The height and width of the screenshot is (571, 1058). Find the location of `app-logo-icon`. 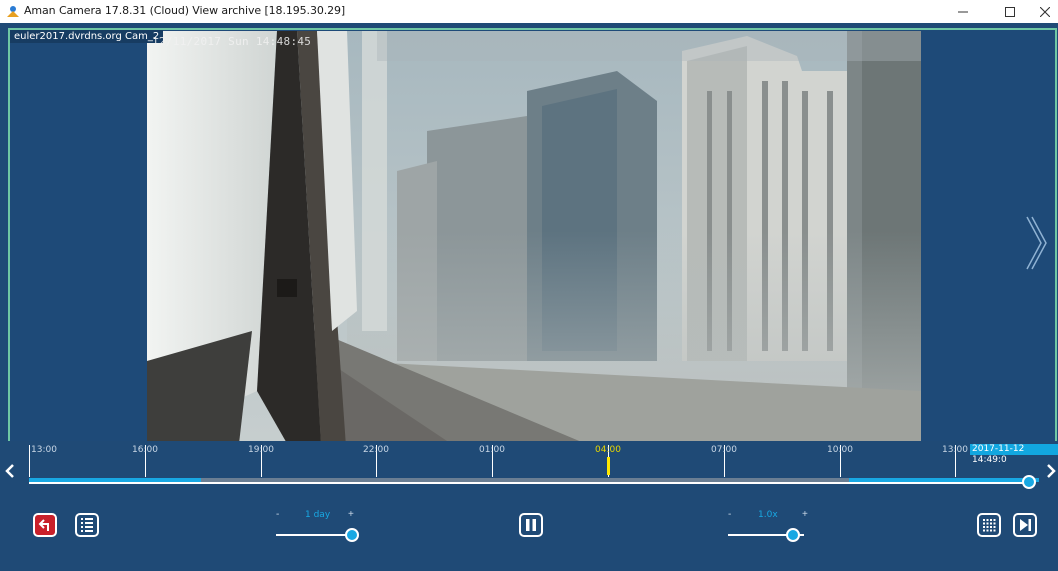

app-logo-icon is located at coordinates (13, 11).